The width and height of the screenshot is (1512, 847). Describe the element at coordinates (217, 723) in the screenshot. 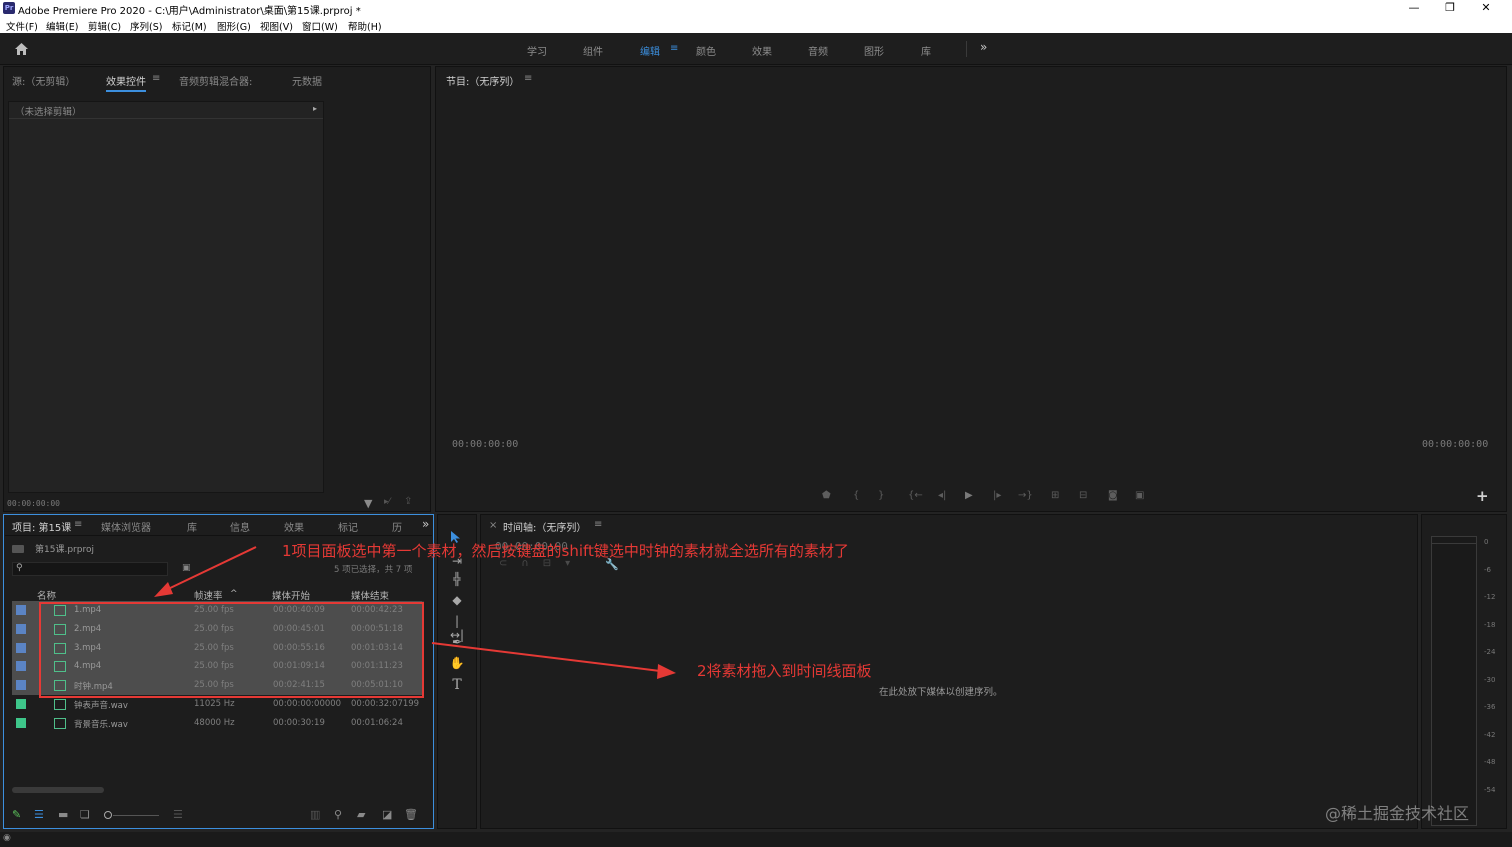

I see `table-row: 背景音乐.wav 48000 Hz 00:00:30:19 00:01:06:24` at that location.